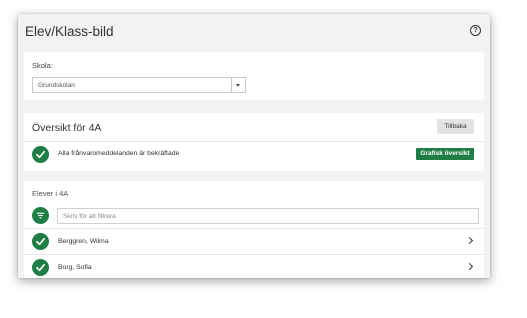 The width and height of the screenshot is (527, 318). What do you see at coordinates (475, 30) in the screenshot?
I see `help-icon: ?` at bounding box center [475, 30].